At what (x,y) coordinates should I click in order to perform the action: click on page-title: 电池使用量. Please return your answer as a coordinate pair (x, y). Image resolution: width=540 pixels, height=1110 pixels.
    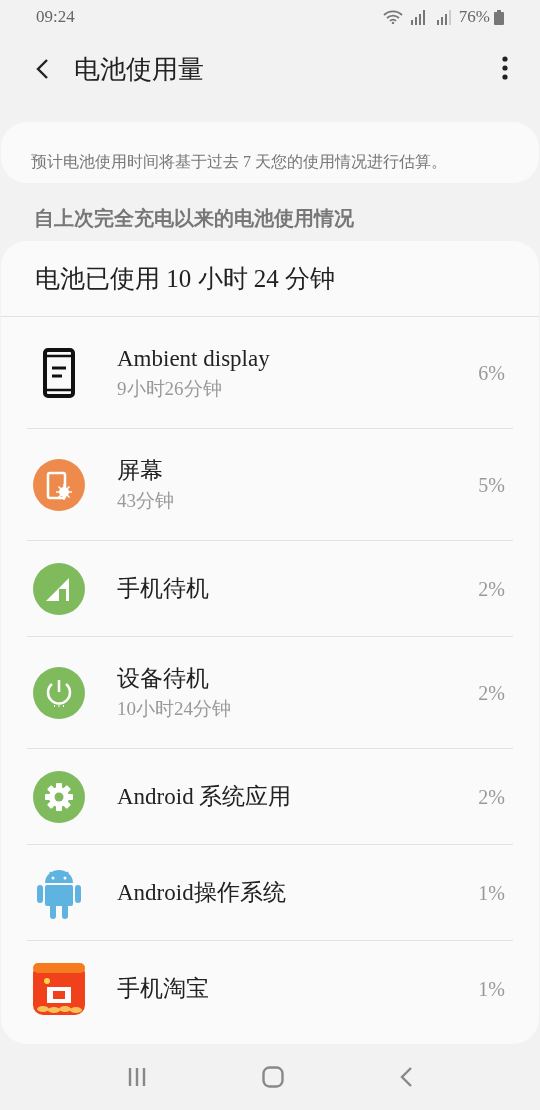
    Looking at the image, I should click on (139, 69).